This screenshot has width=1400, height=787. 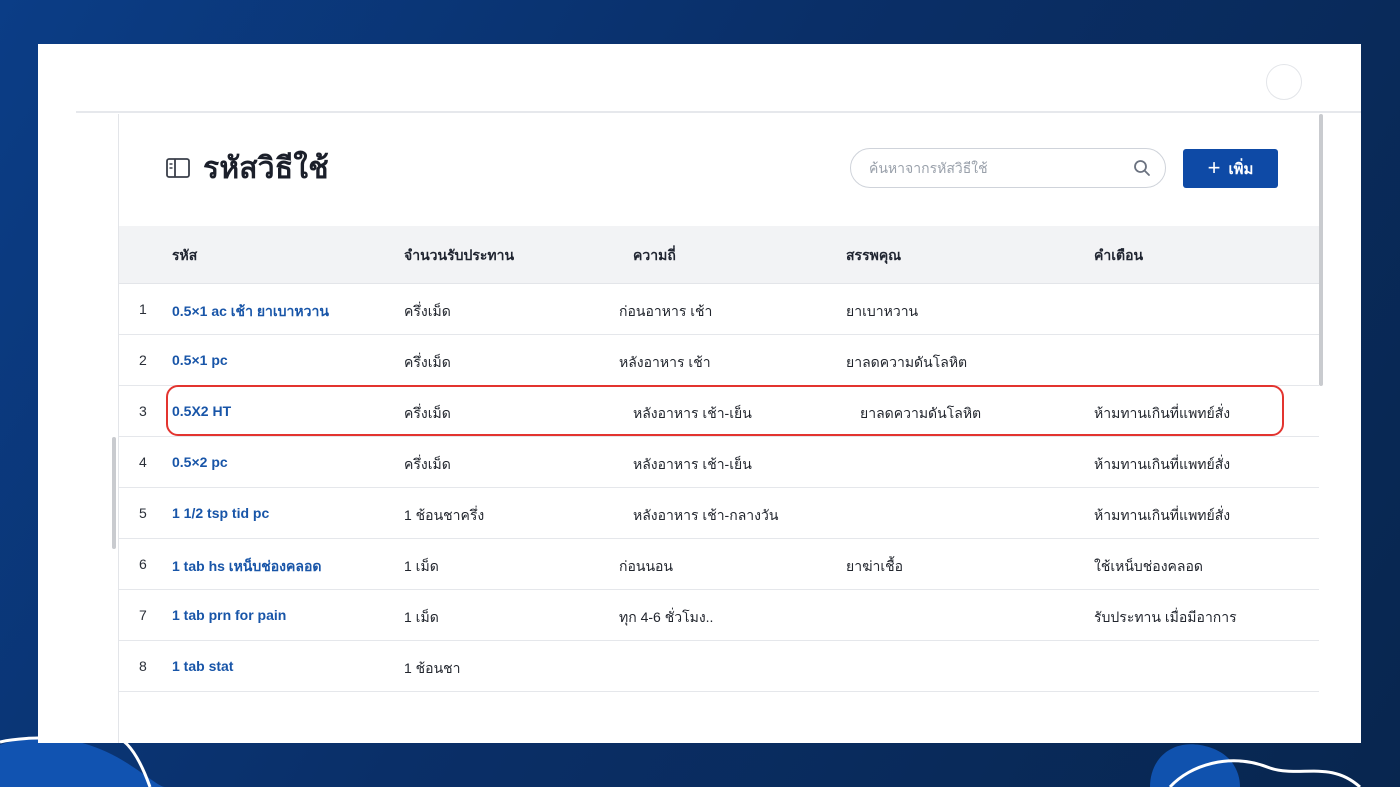 What do you see at coordinates (706, 515) in the screenshot?
I see `row-frequency: หลังอาหาร เช้า-กลางวัน` at bounding box center [706, 515].